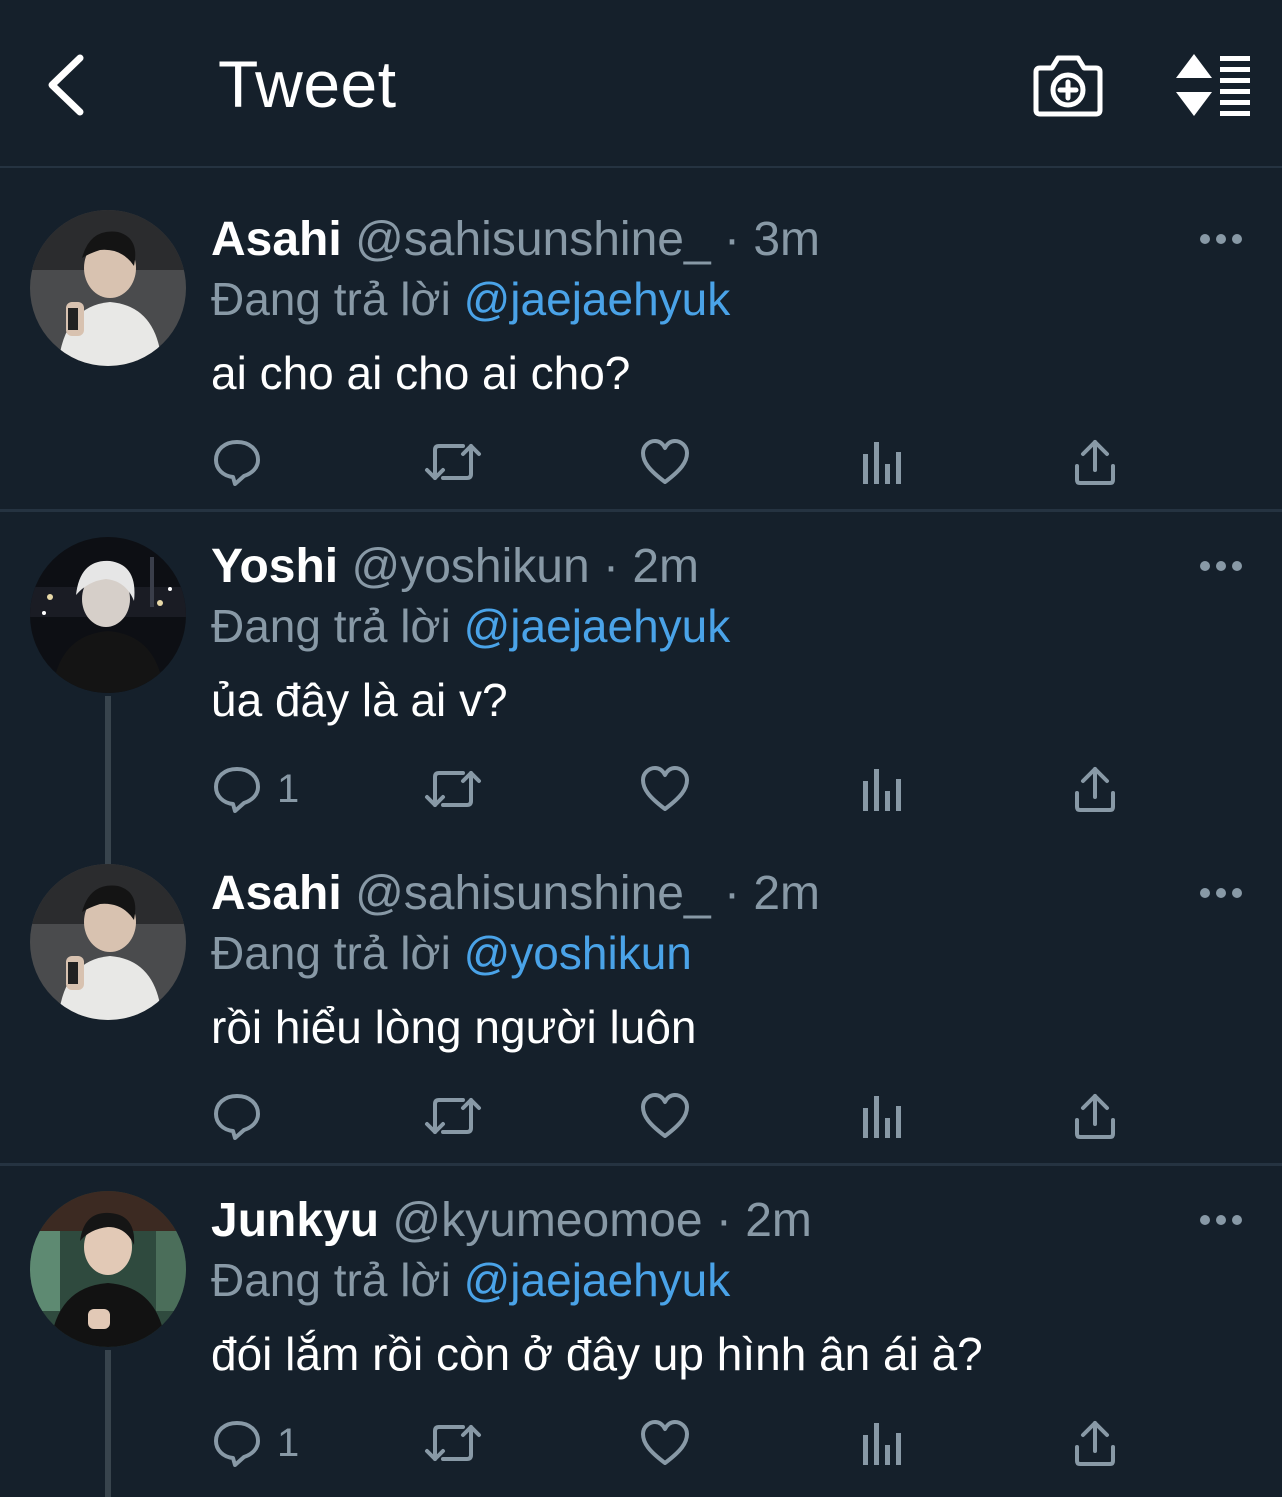  I want to click on tweet-text: ủa đây là ai v?, so click(359, 700).